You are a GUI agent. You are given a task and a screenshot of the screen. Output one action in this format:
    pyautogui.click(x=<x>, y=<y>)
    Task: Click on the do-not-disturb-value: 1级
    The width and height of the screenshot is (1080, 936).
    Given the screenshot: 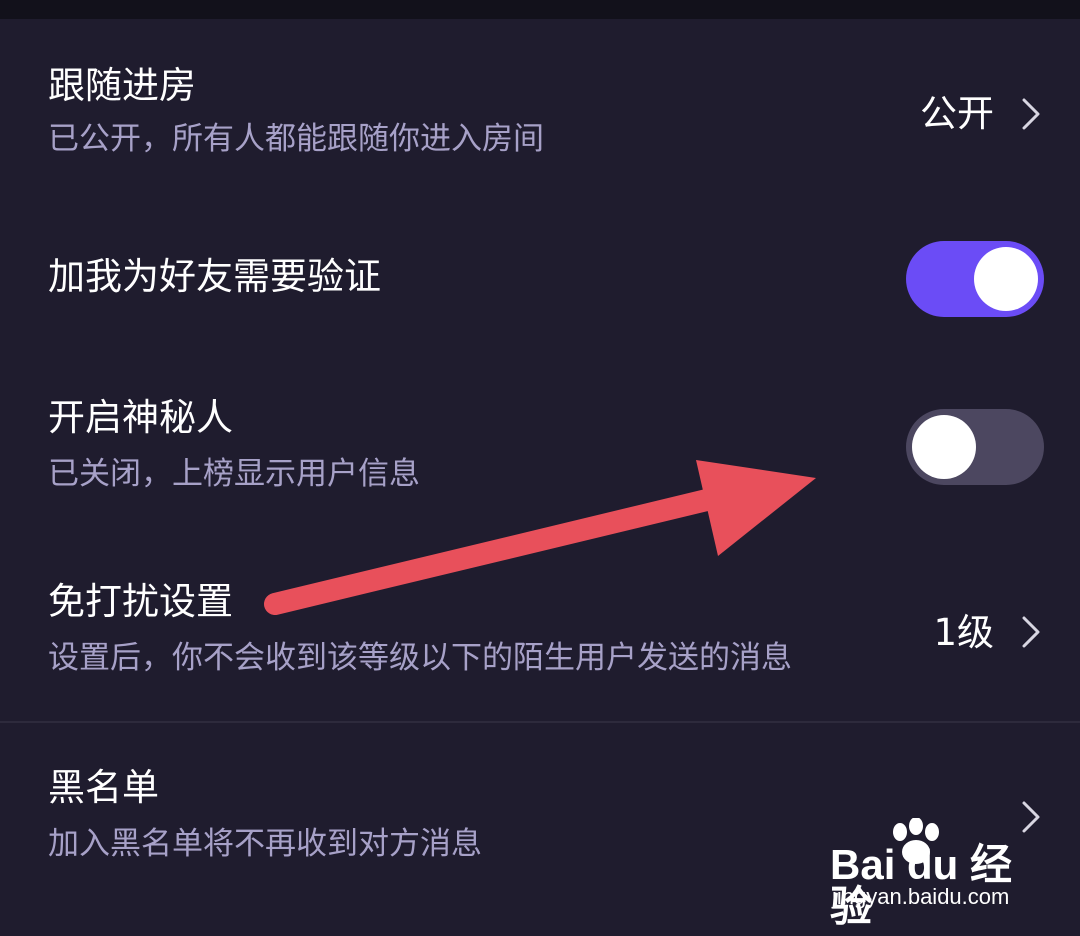 What is the action you would take?
    pyautogui.click(x=963, y=632)
    